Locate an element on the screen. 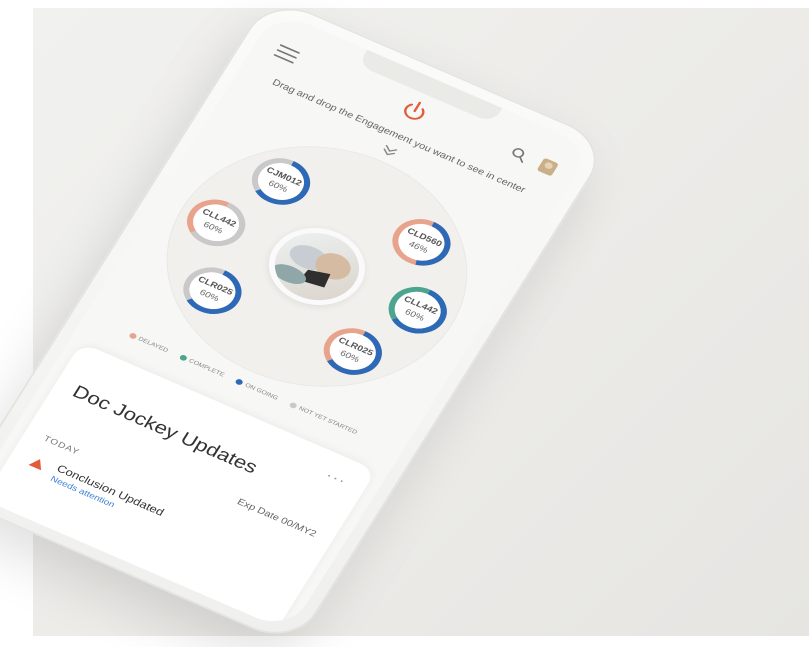  center-engagement-photo is located at coordinates (317, 266).